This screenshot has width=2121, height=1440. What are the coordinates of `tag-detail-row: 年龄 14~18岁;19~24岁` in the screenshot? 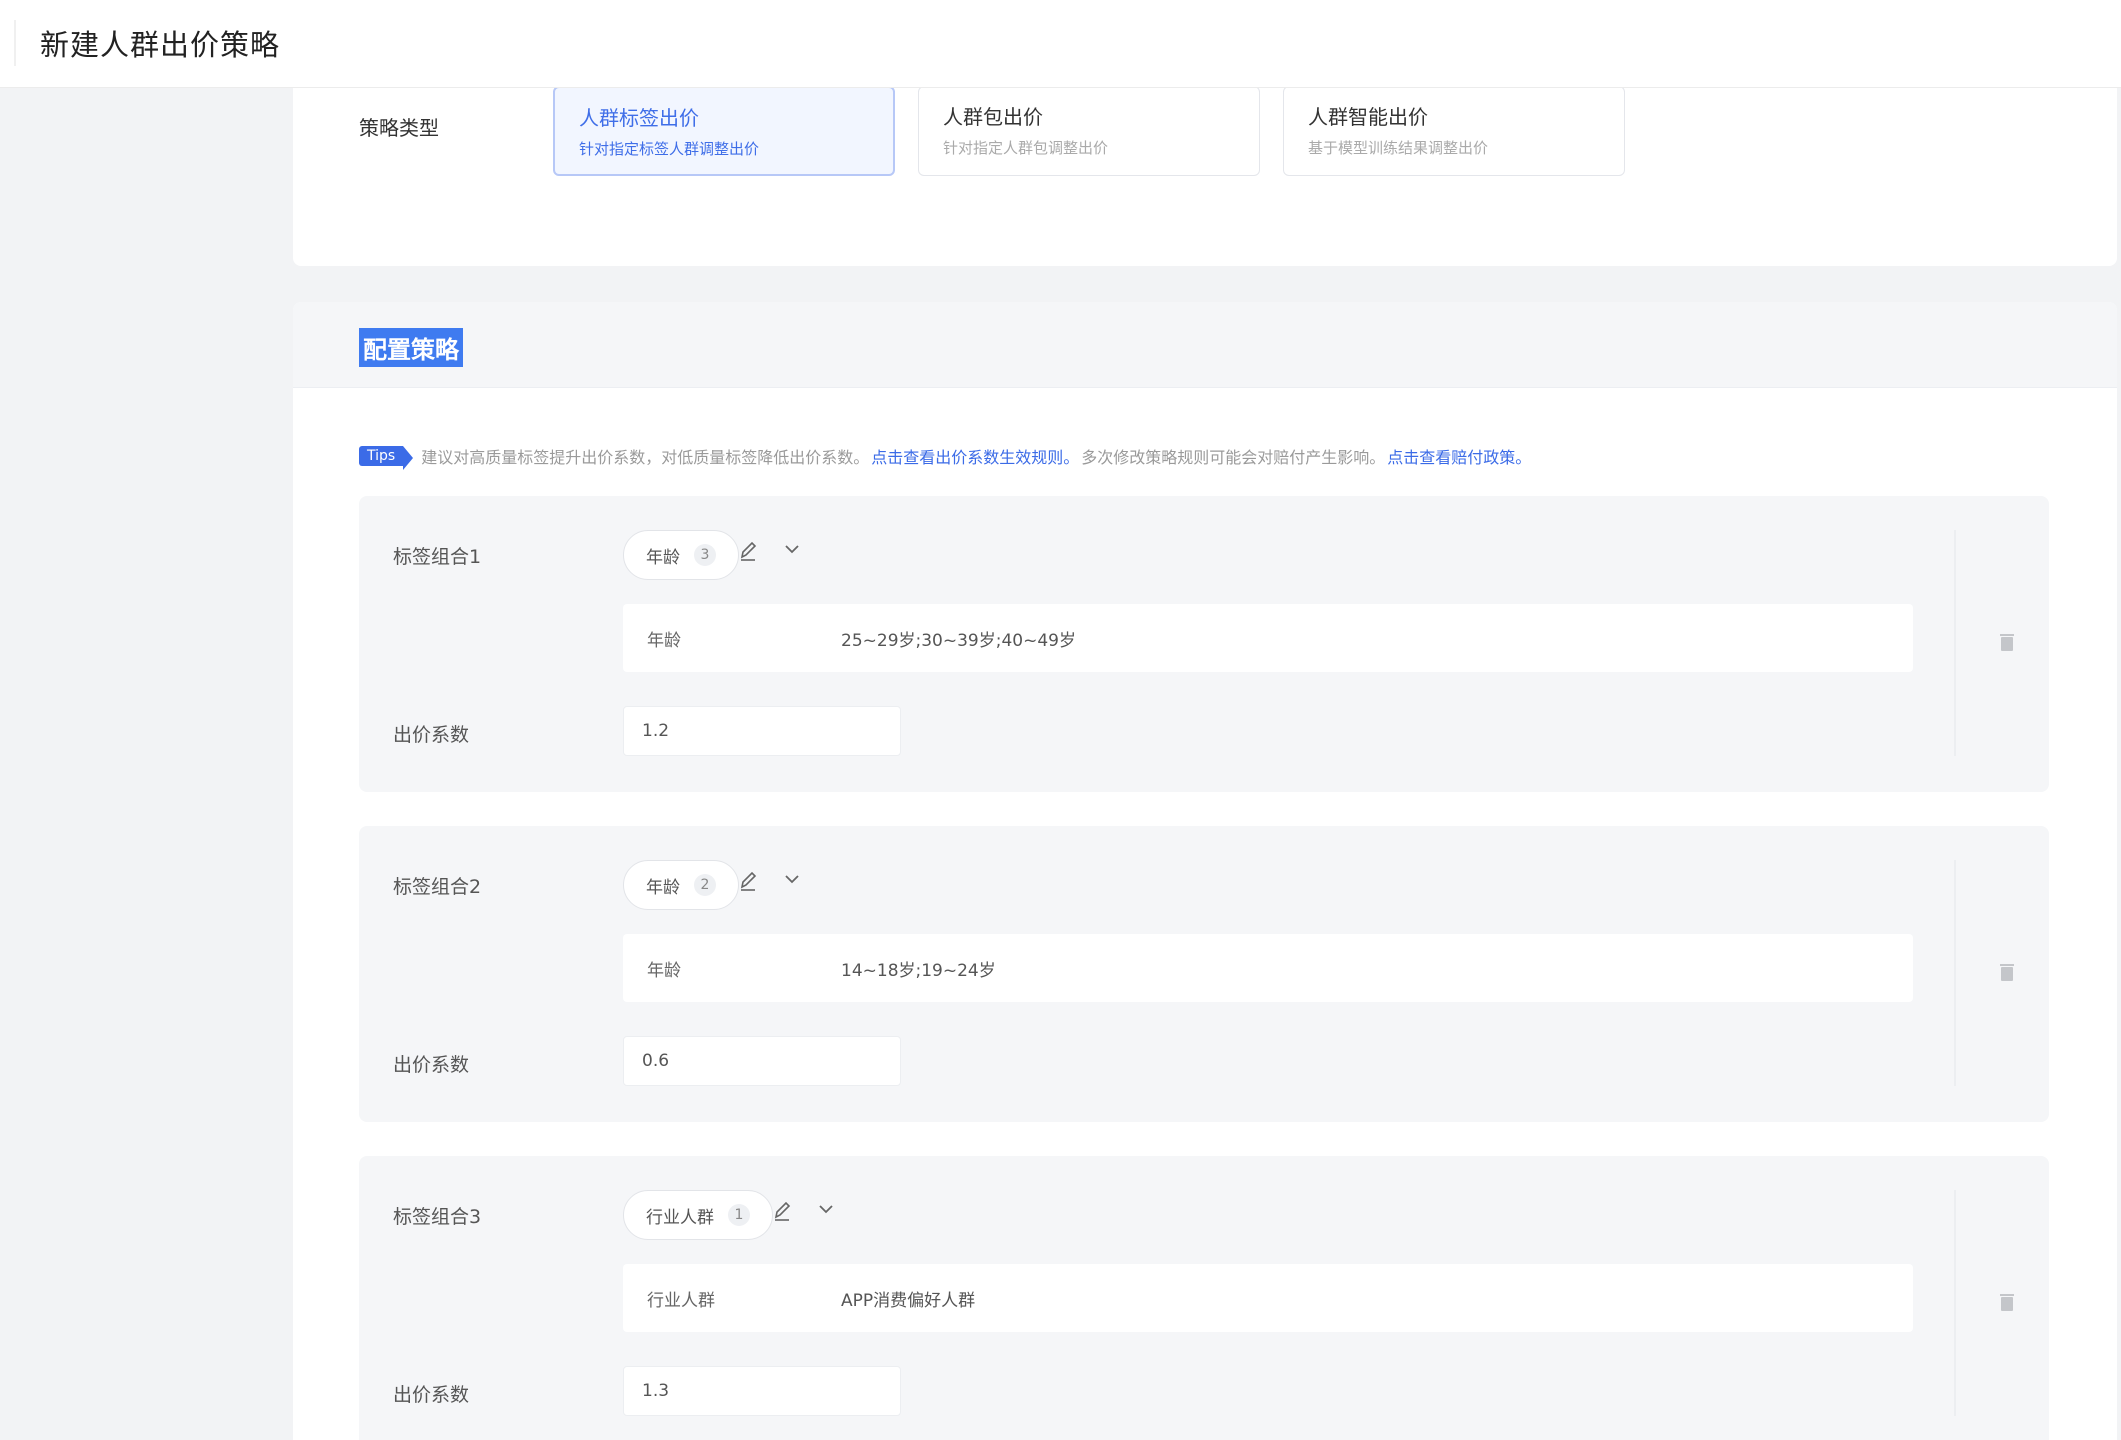 It's located at (1268, 968).